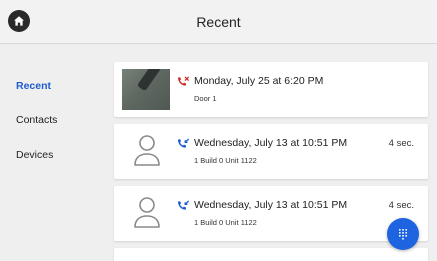  What do you see at coordinates (271, 254) in the screenshot?
I see `call-list-item` at bounding box center [271, 254].